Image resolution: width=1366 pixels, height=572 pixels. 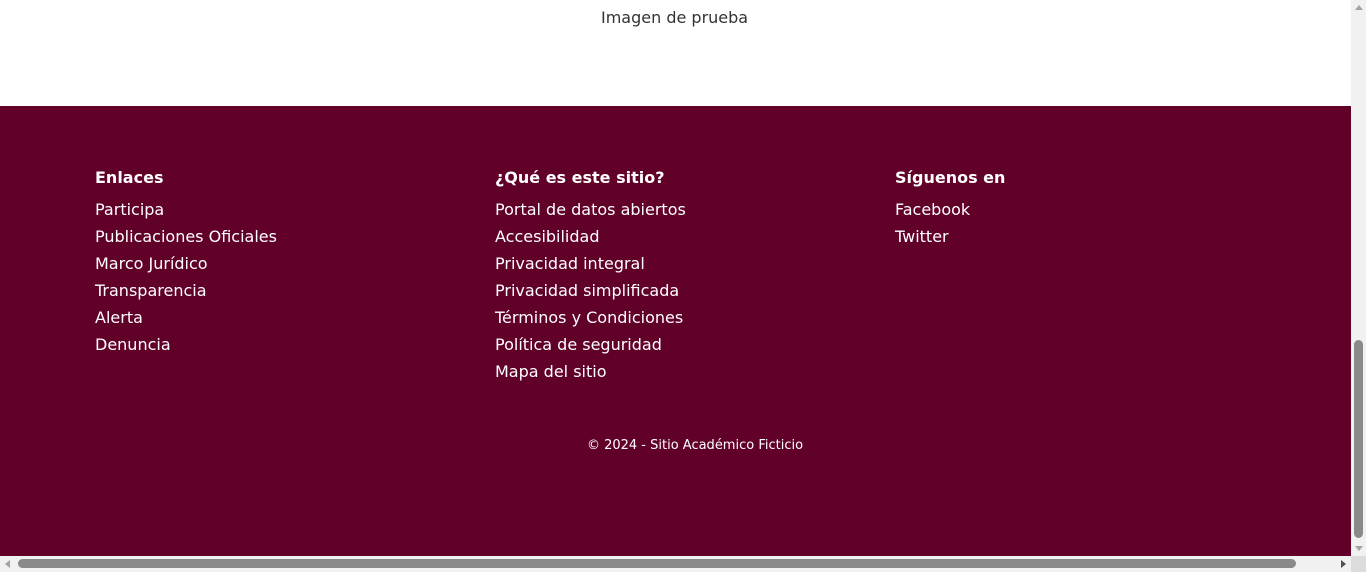 What do you see at coordinates (151, 290) in the screenshot?
I see `link-transparencia: Transparencia` at bounding box center [151, 290].